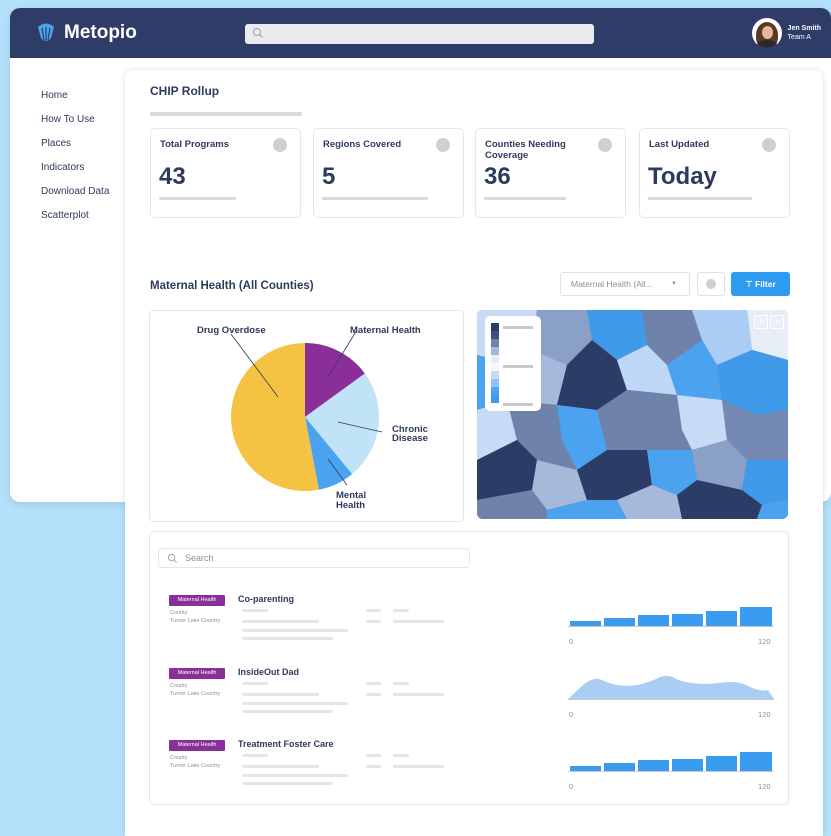 This screenshot has height=836, width=831. Describe the element at coordinates (46, 32) in the screenshot. I see `metopio-logo-icon` at that location.